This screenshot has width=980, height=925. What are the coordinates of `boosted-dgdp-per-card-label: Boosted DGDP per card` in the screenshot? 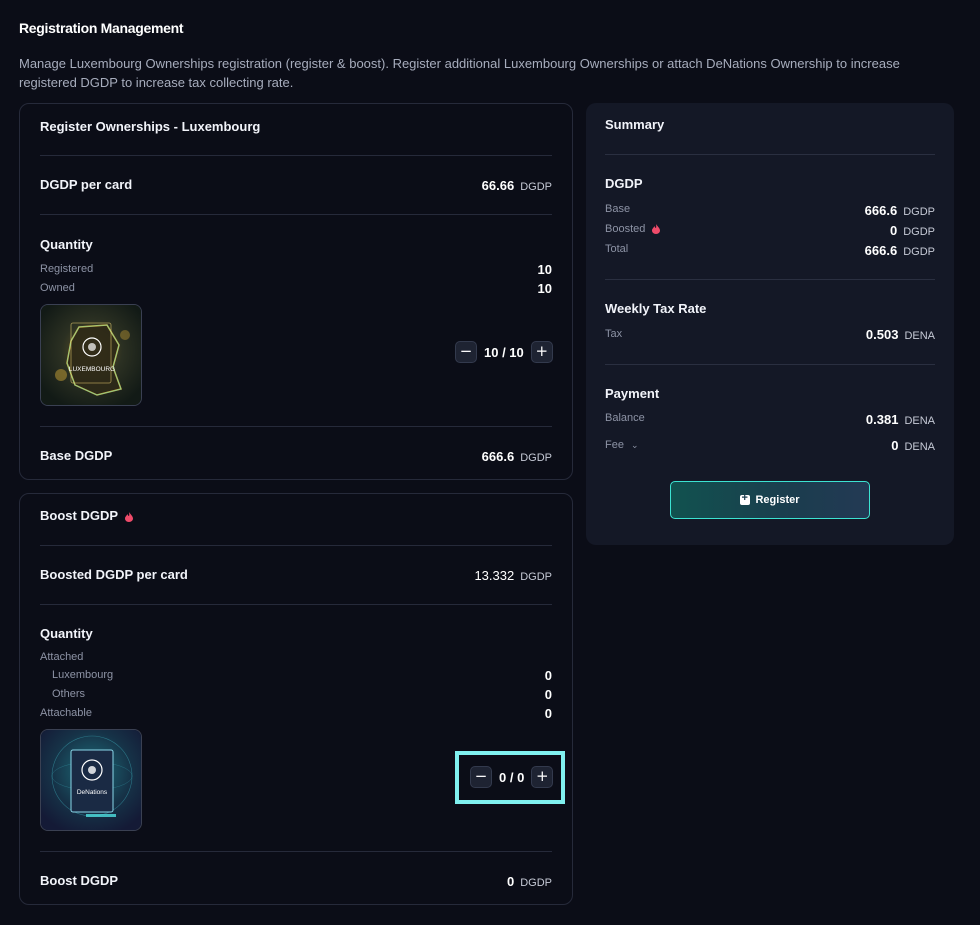 It's located at (114, 574).